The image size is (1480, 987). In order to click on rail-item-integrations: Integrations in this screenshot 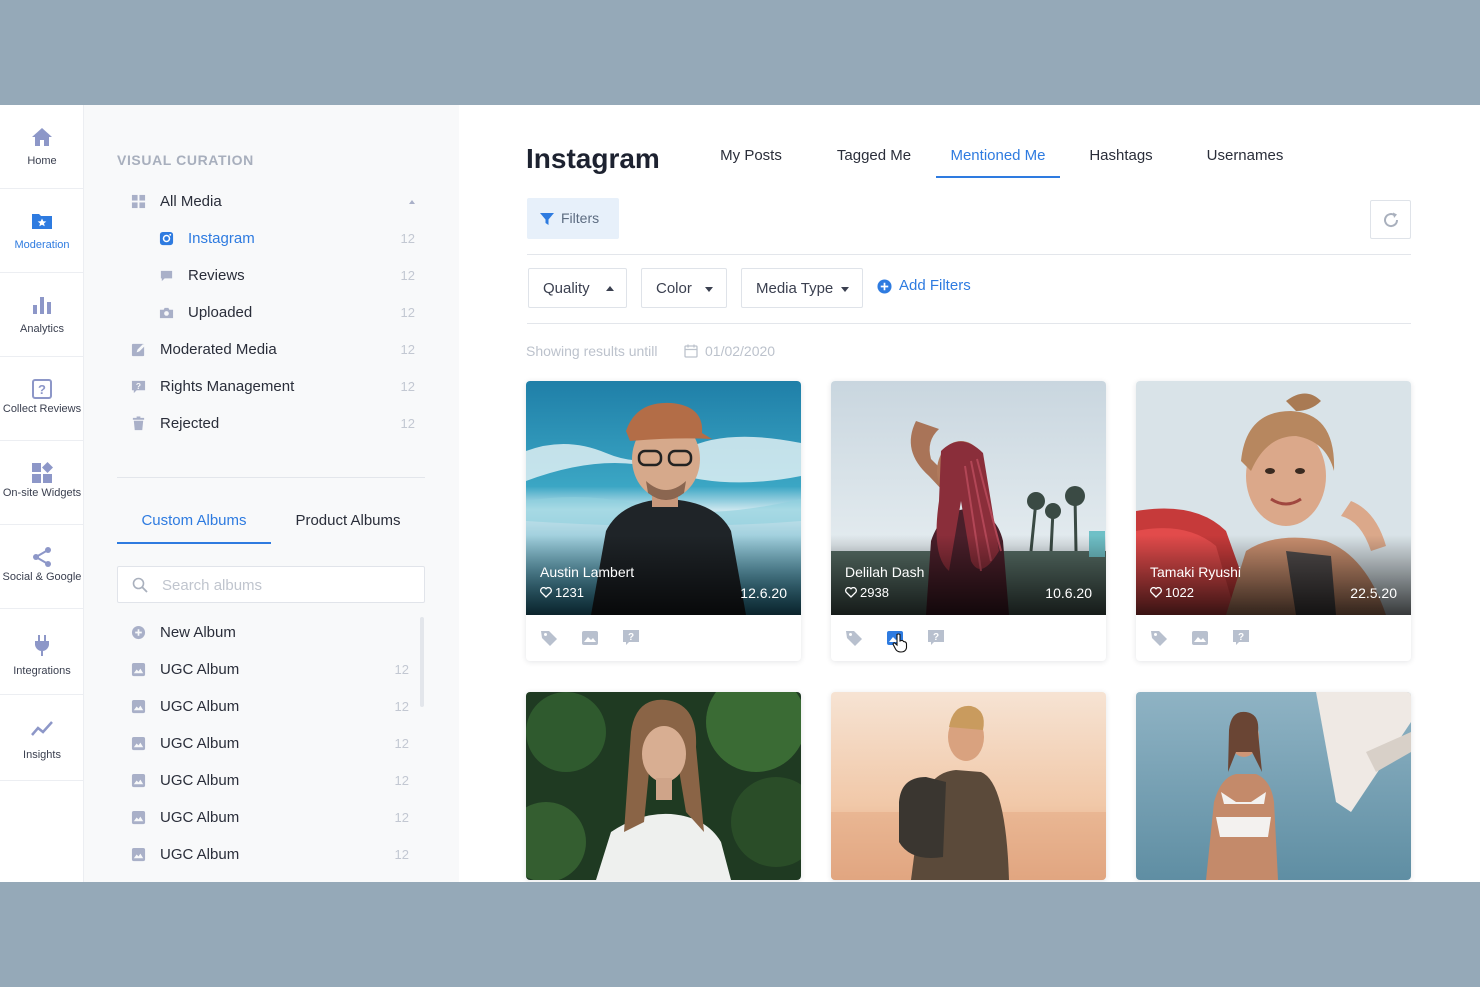, I will do `click(42, 652)`.